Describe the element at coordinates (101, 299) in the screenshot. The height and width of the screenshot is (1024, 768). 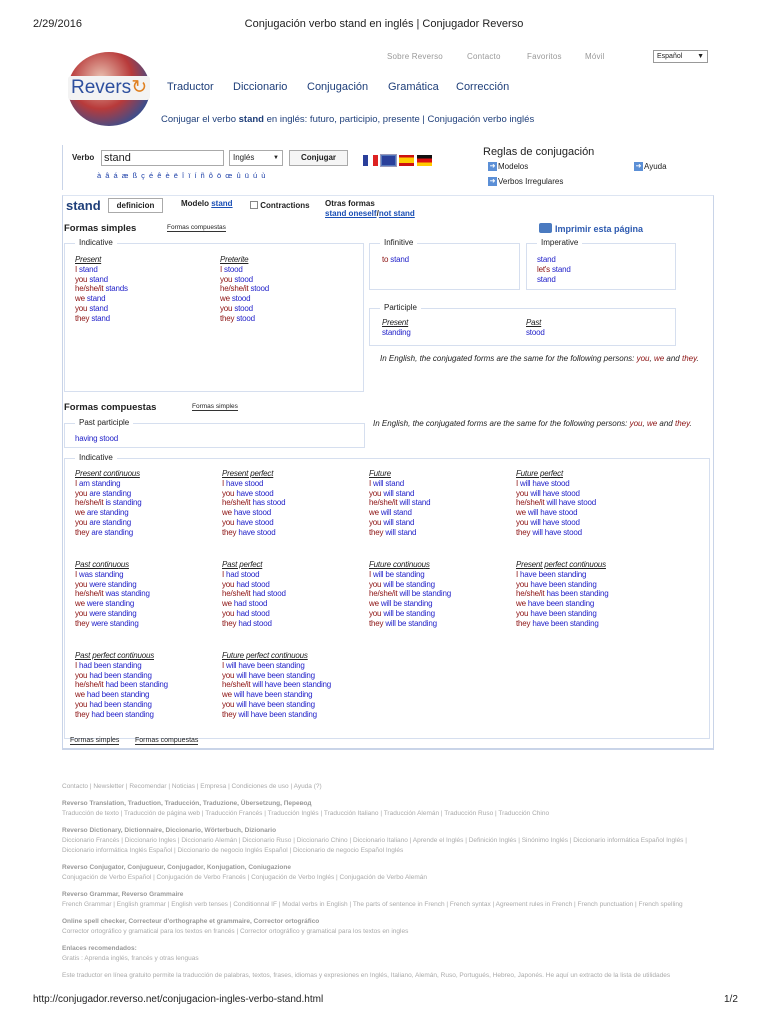
I see `conjugation-line: we stand` at that location.